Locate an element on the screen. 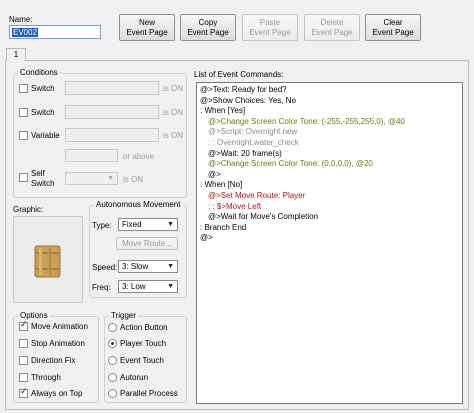 The height and width of the screenshot is (413, 474). player-touch-radio is located at coordinates (112, 343).